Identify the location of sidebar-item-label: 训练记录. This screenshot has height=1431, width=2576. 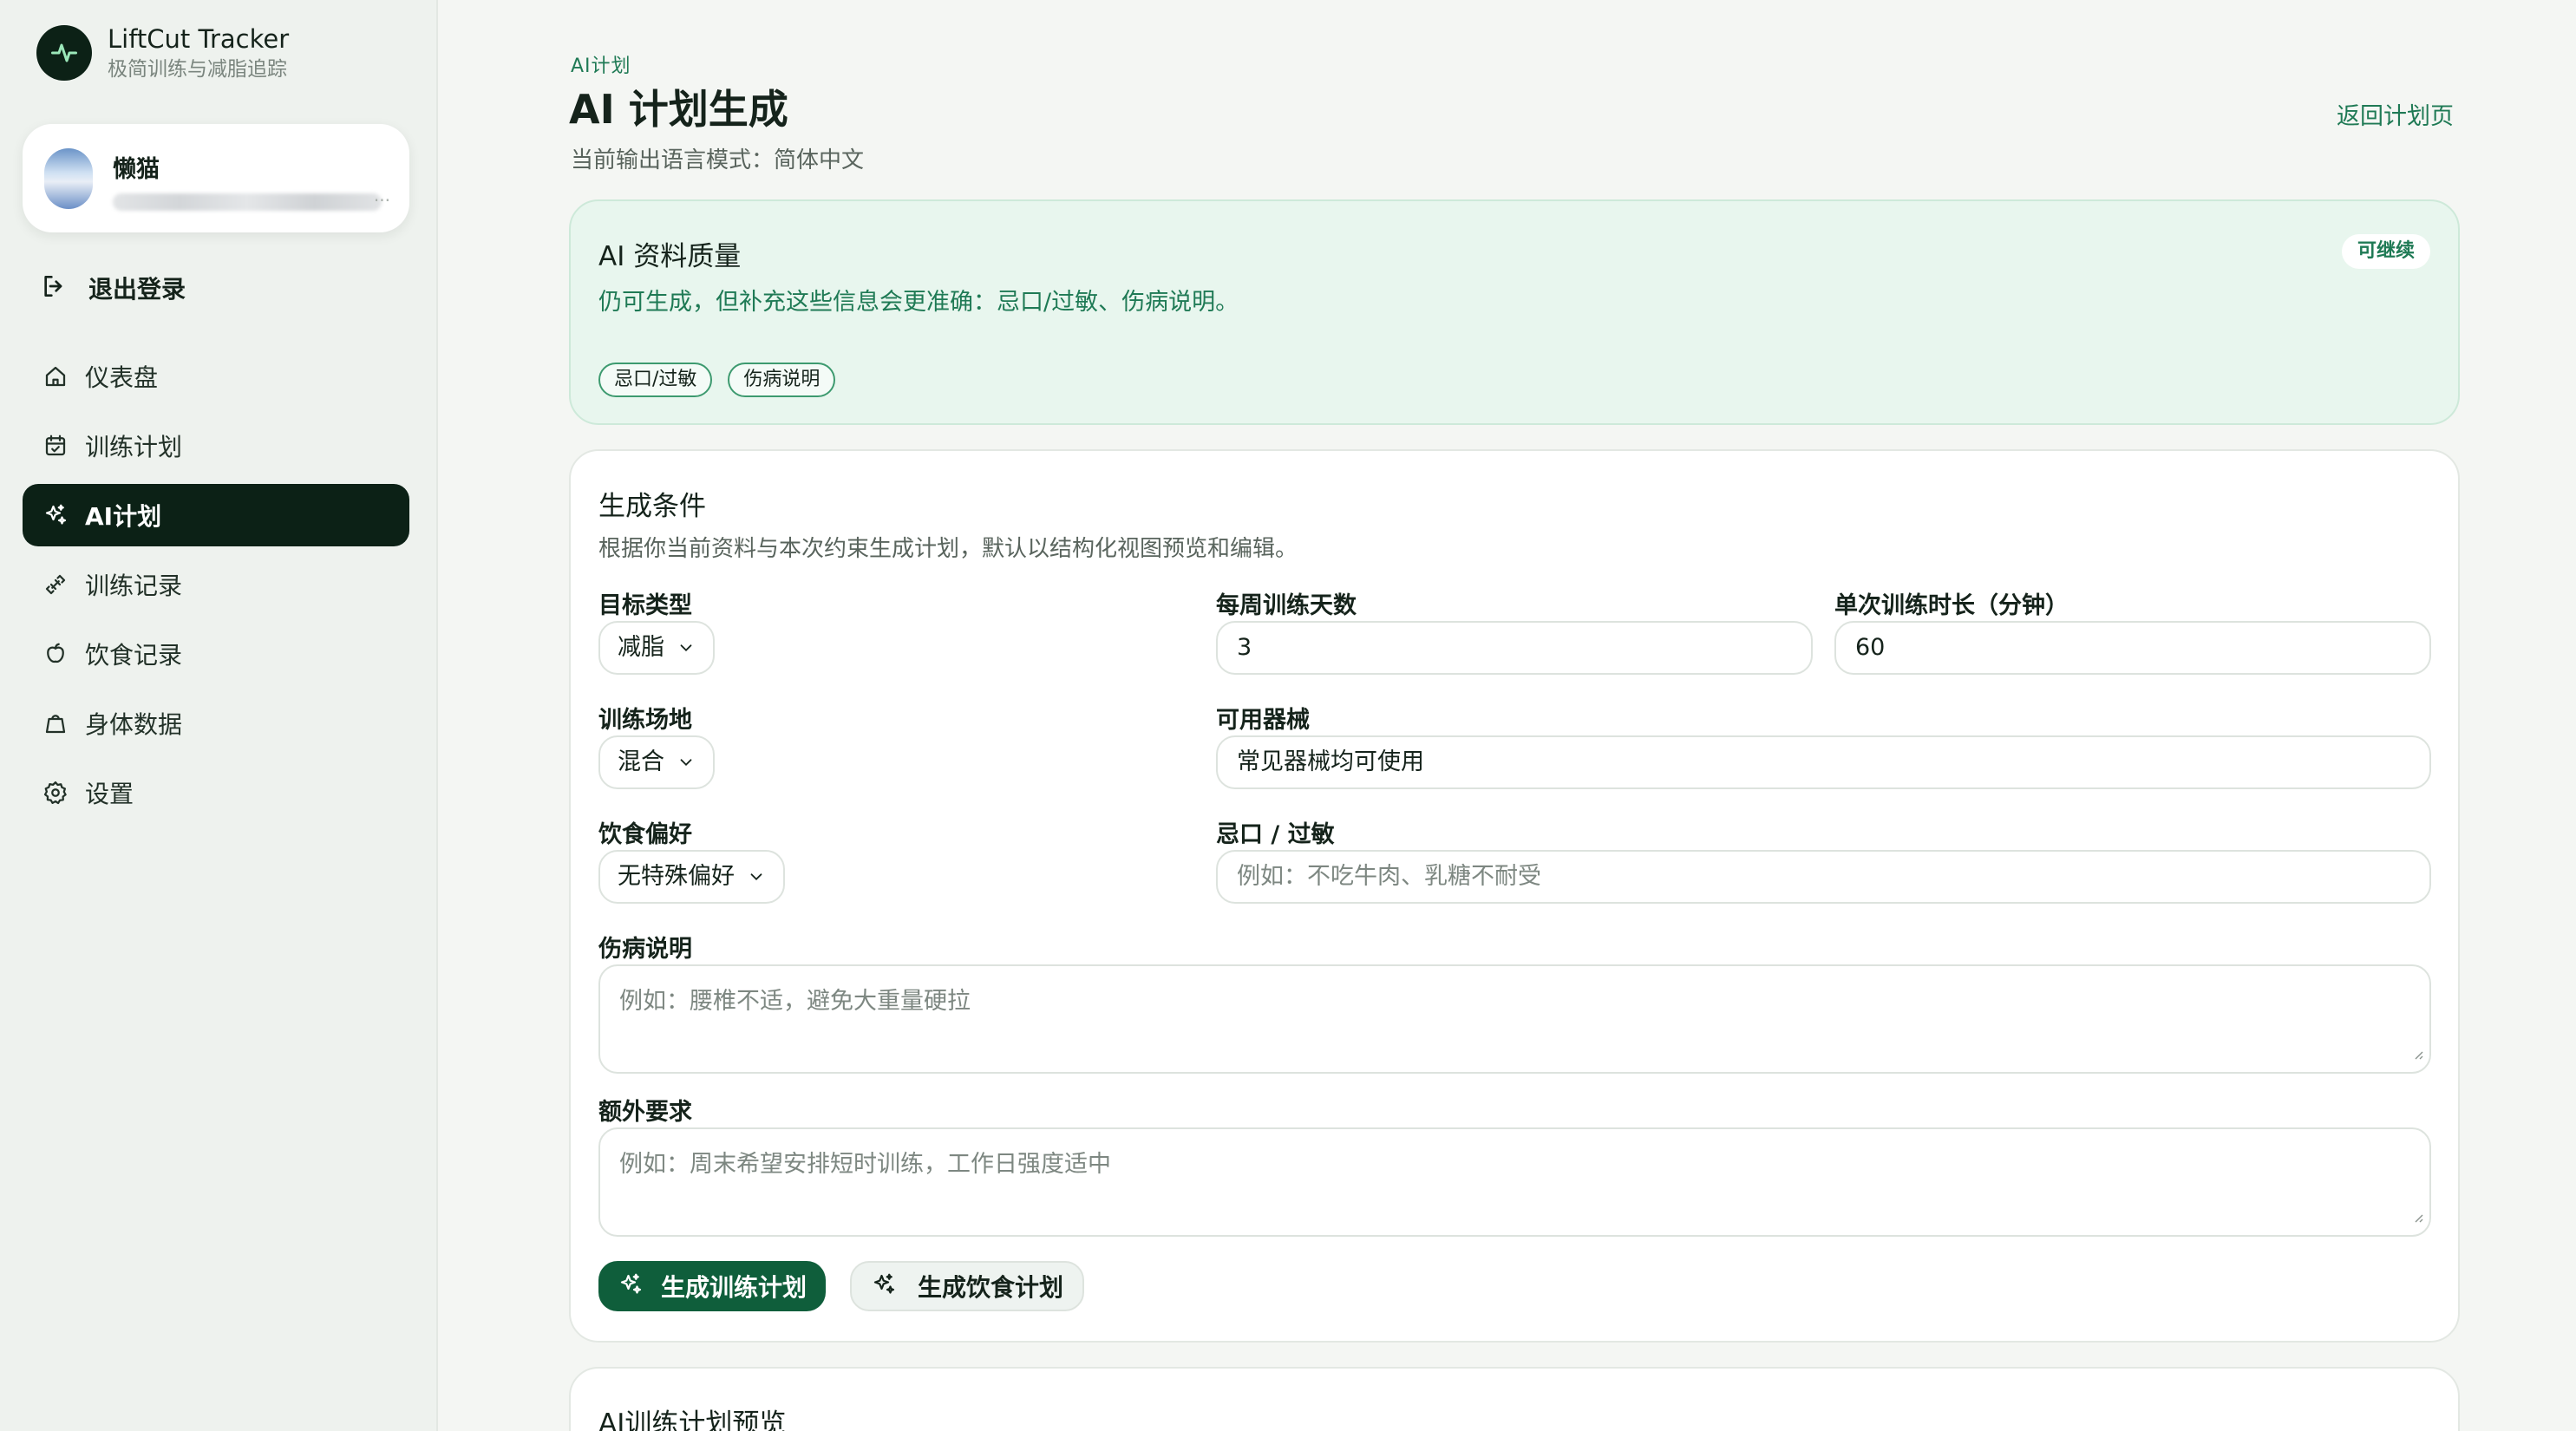
(134, 586).